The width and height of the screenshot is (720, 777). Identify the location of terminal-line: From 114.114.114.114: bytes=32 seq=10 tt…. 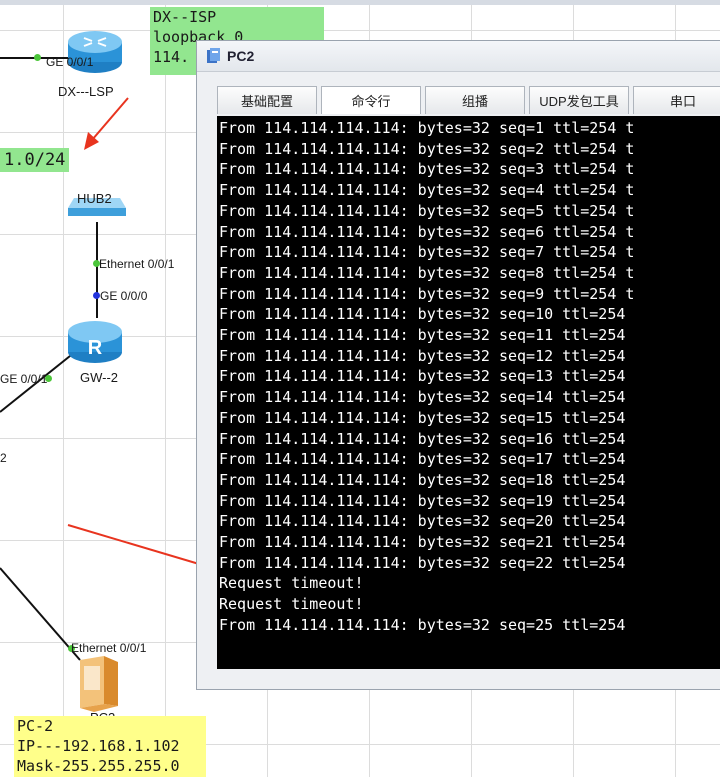
(422, 314).